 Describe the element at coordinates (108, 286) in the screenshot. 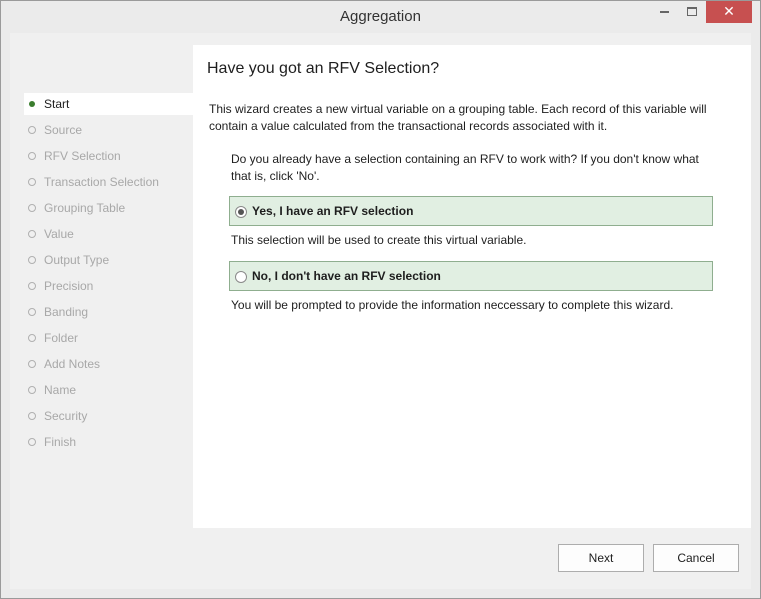

I see `step-precision: Precision` at that location.